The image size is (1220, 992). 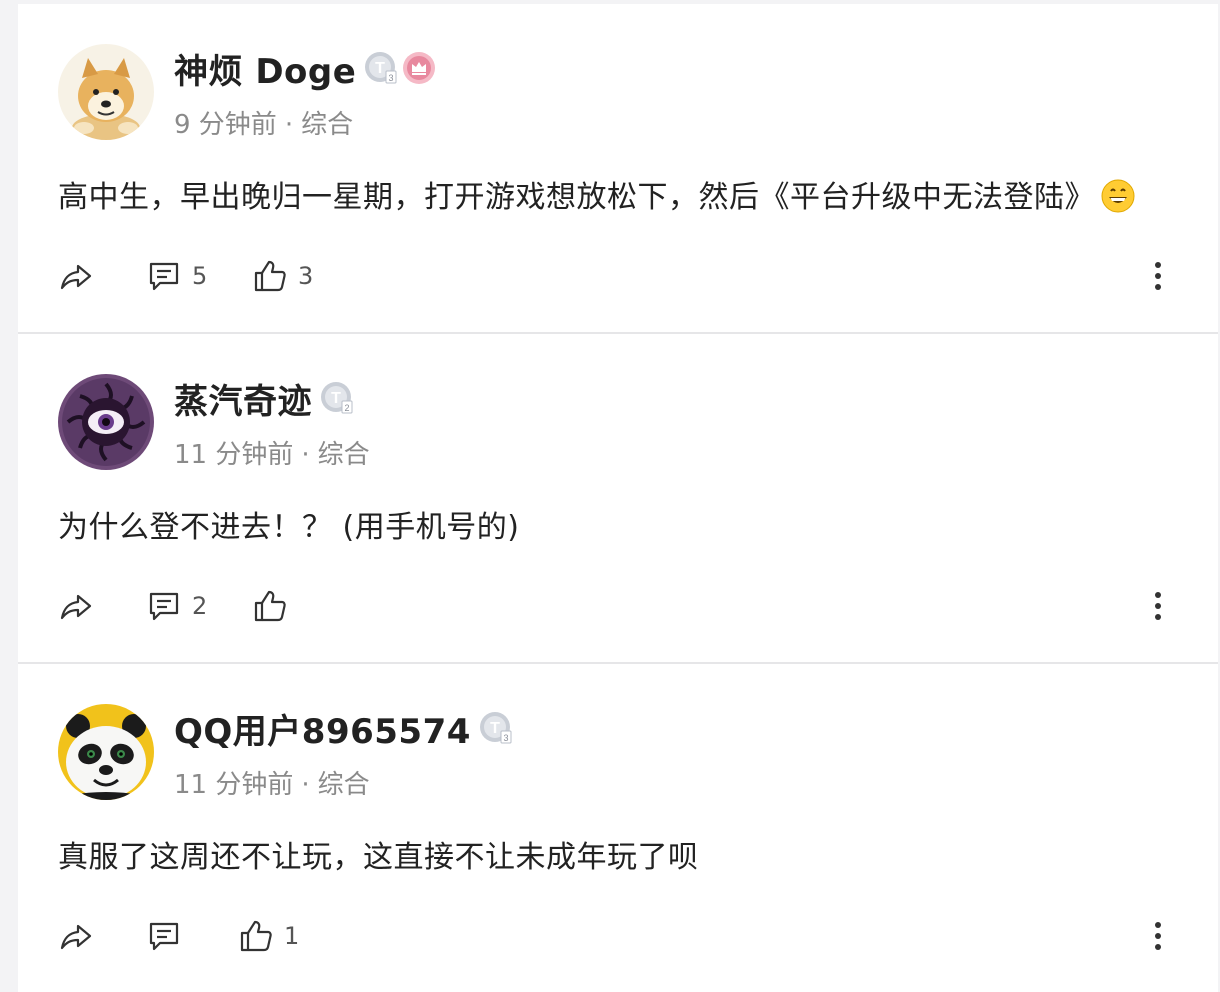 I want to click on like-button: 3, so click(x=282, y=276).